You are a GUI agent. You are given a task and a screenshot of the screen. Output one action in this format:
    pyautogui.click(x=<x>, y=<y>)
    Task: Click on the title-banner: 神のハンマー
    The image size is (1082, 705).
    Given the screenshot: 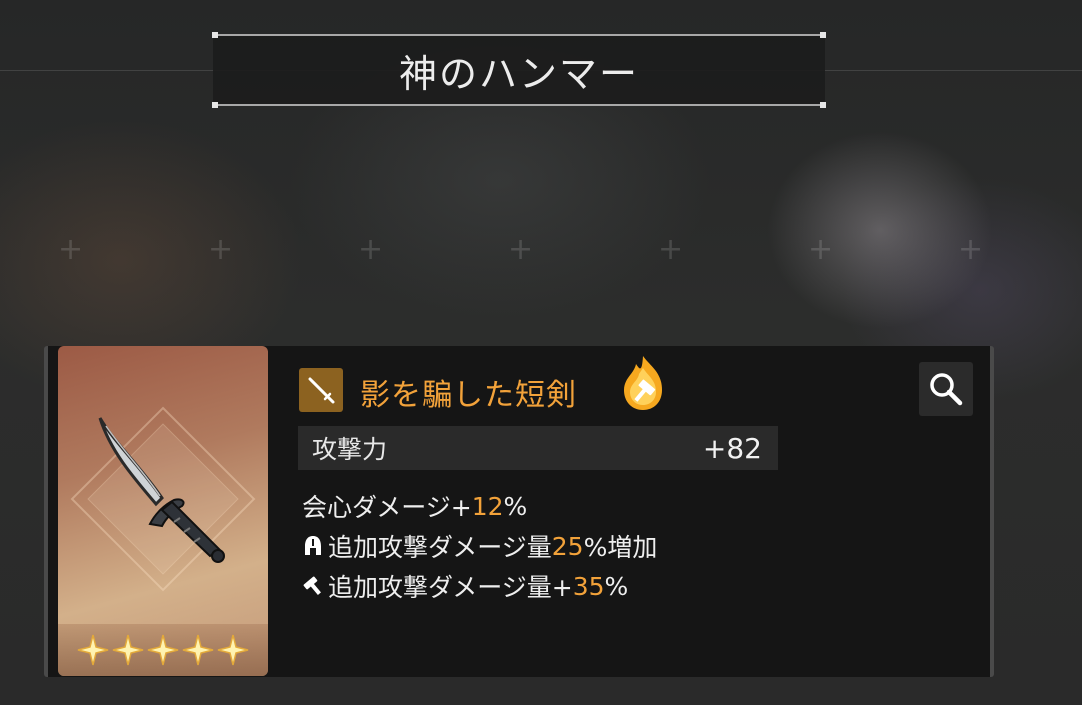 What is the action you would take?
    pyautogui.click(x=519, y=70)
    